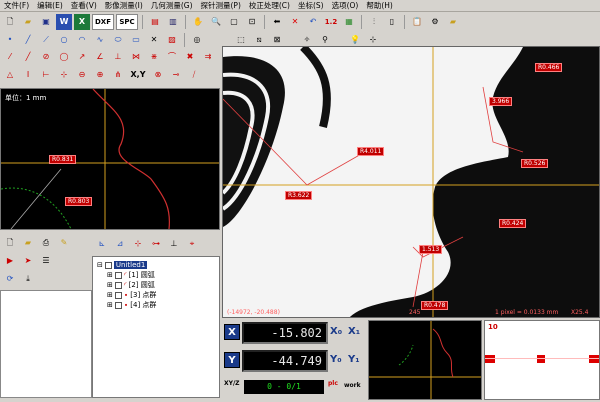 The width and height of the screenshot is (600, 402). I want to click on axis-origin-icon: ⊥, so click(174, 244).